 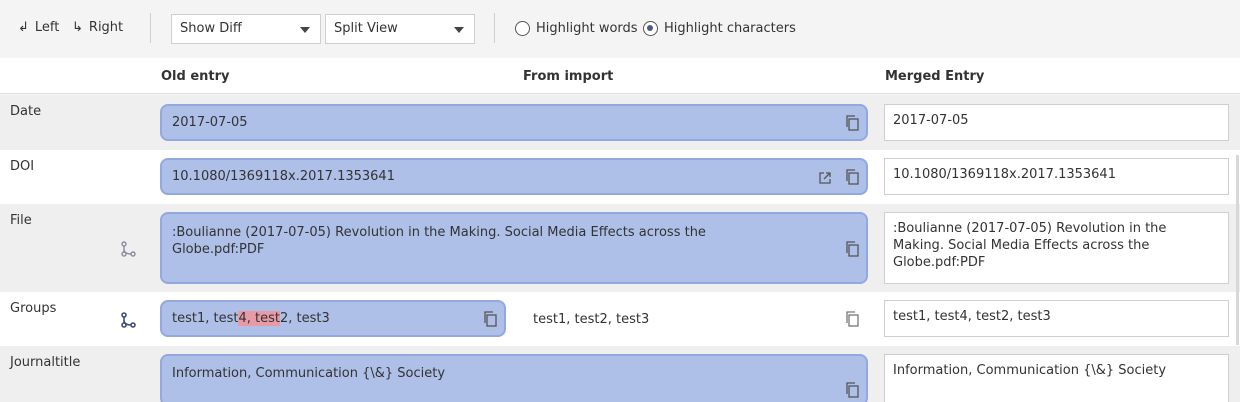 What do you see at coordinates (1056, 122) in the screenshot?
I see `merged-entry-field: 2017-07-05` at bounding box center [1056, 122].